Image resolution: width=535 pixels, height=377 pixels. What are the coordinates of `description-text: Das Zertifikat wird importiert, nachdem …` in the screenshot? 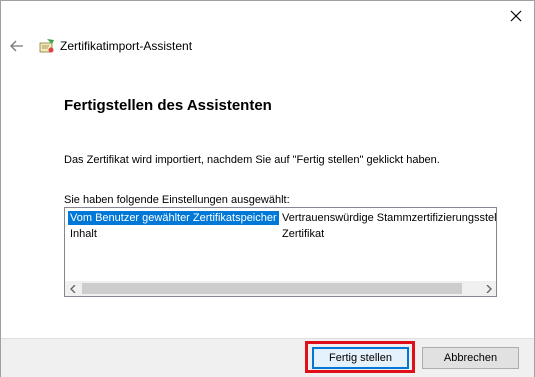 It's located at (252, 160).